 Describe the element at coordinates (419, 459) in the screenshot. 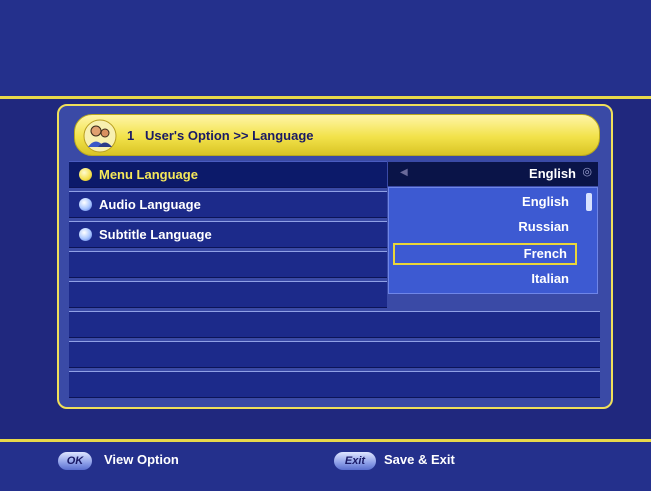

I see `exit-hint: Save & Exit` at that location.